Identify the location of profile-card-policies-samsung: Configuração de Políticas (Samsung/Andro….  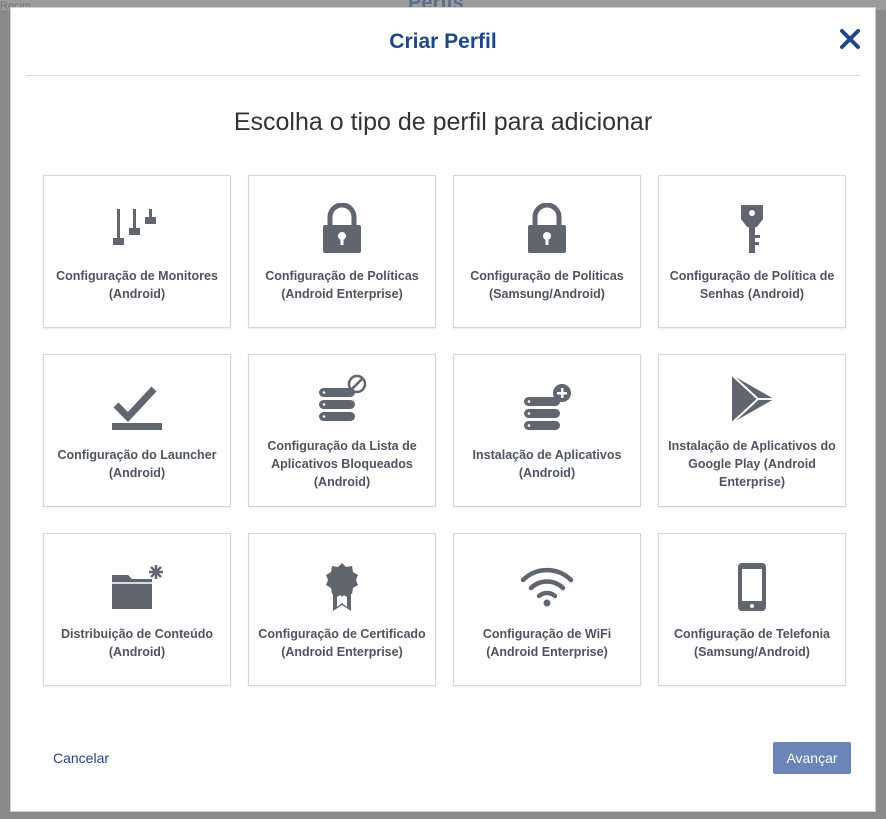
(547, 251).